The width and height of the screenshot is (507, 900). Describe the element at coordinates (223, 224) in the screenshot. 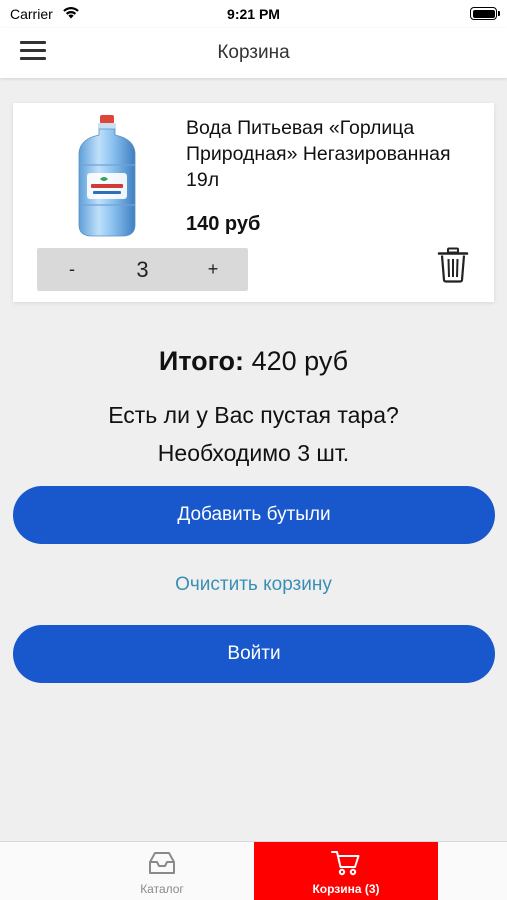

I see `product-price: 140 руб` at that location.